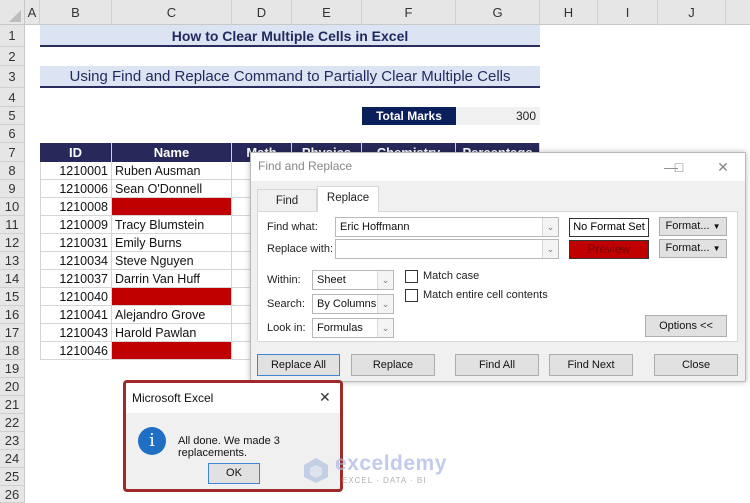  Describe the element at coordinates (12, 243) in the screenshot. I see `row-header-12: 12` at that location.